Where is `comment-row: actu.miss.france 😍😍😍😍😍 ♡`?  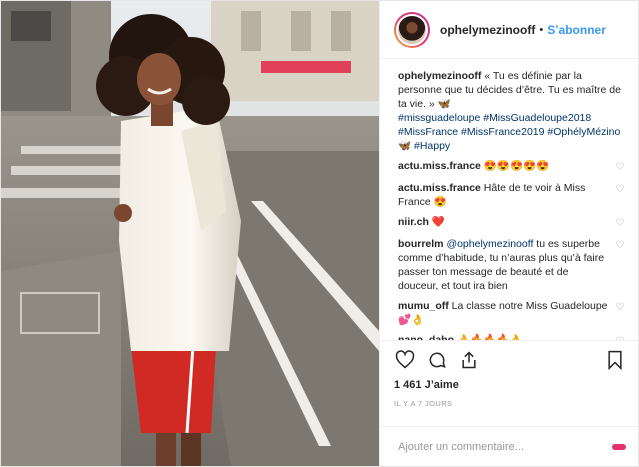 comment-row: actu.miss.france 😍😍😍😍😍 ♡ is located at coordinates (512, 167).